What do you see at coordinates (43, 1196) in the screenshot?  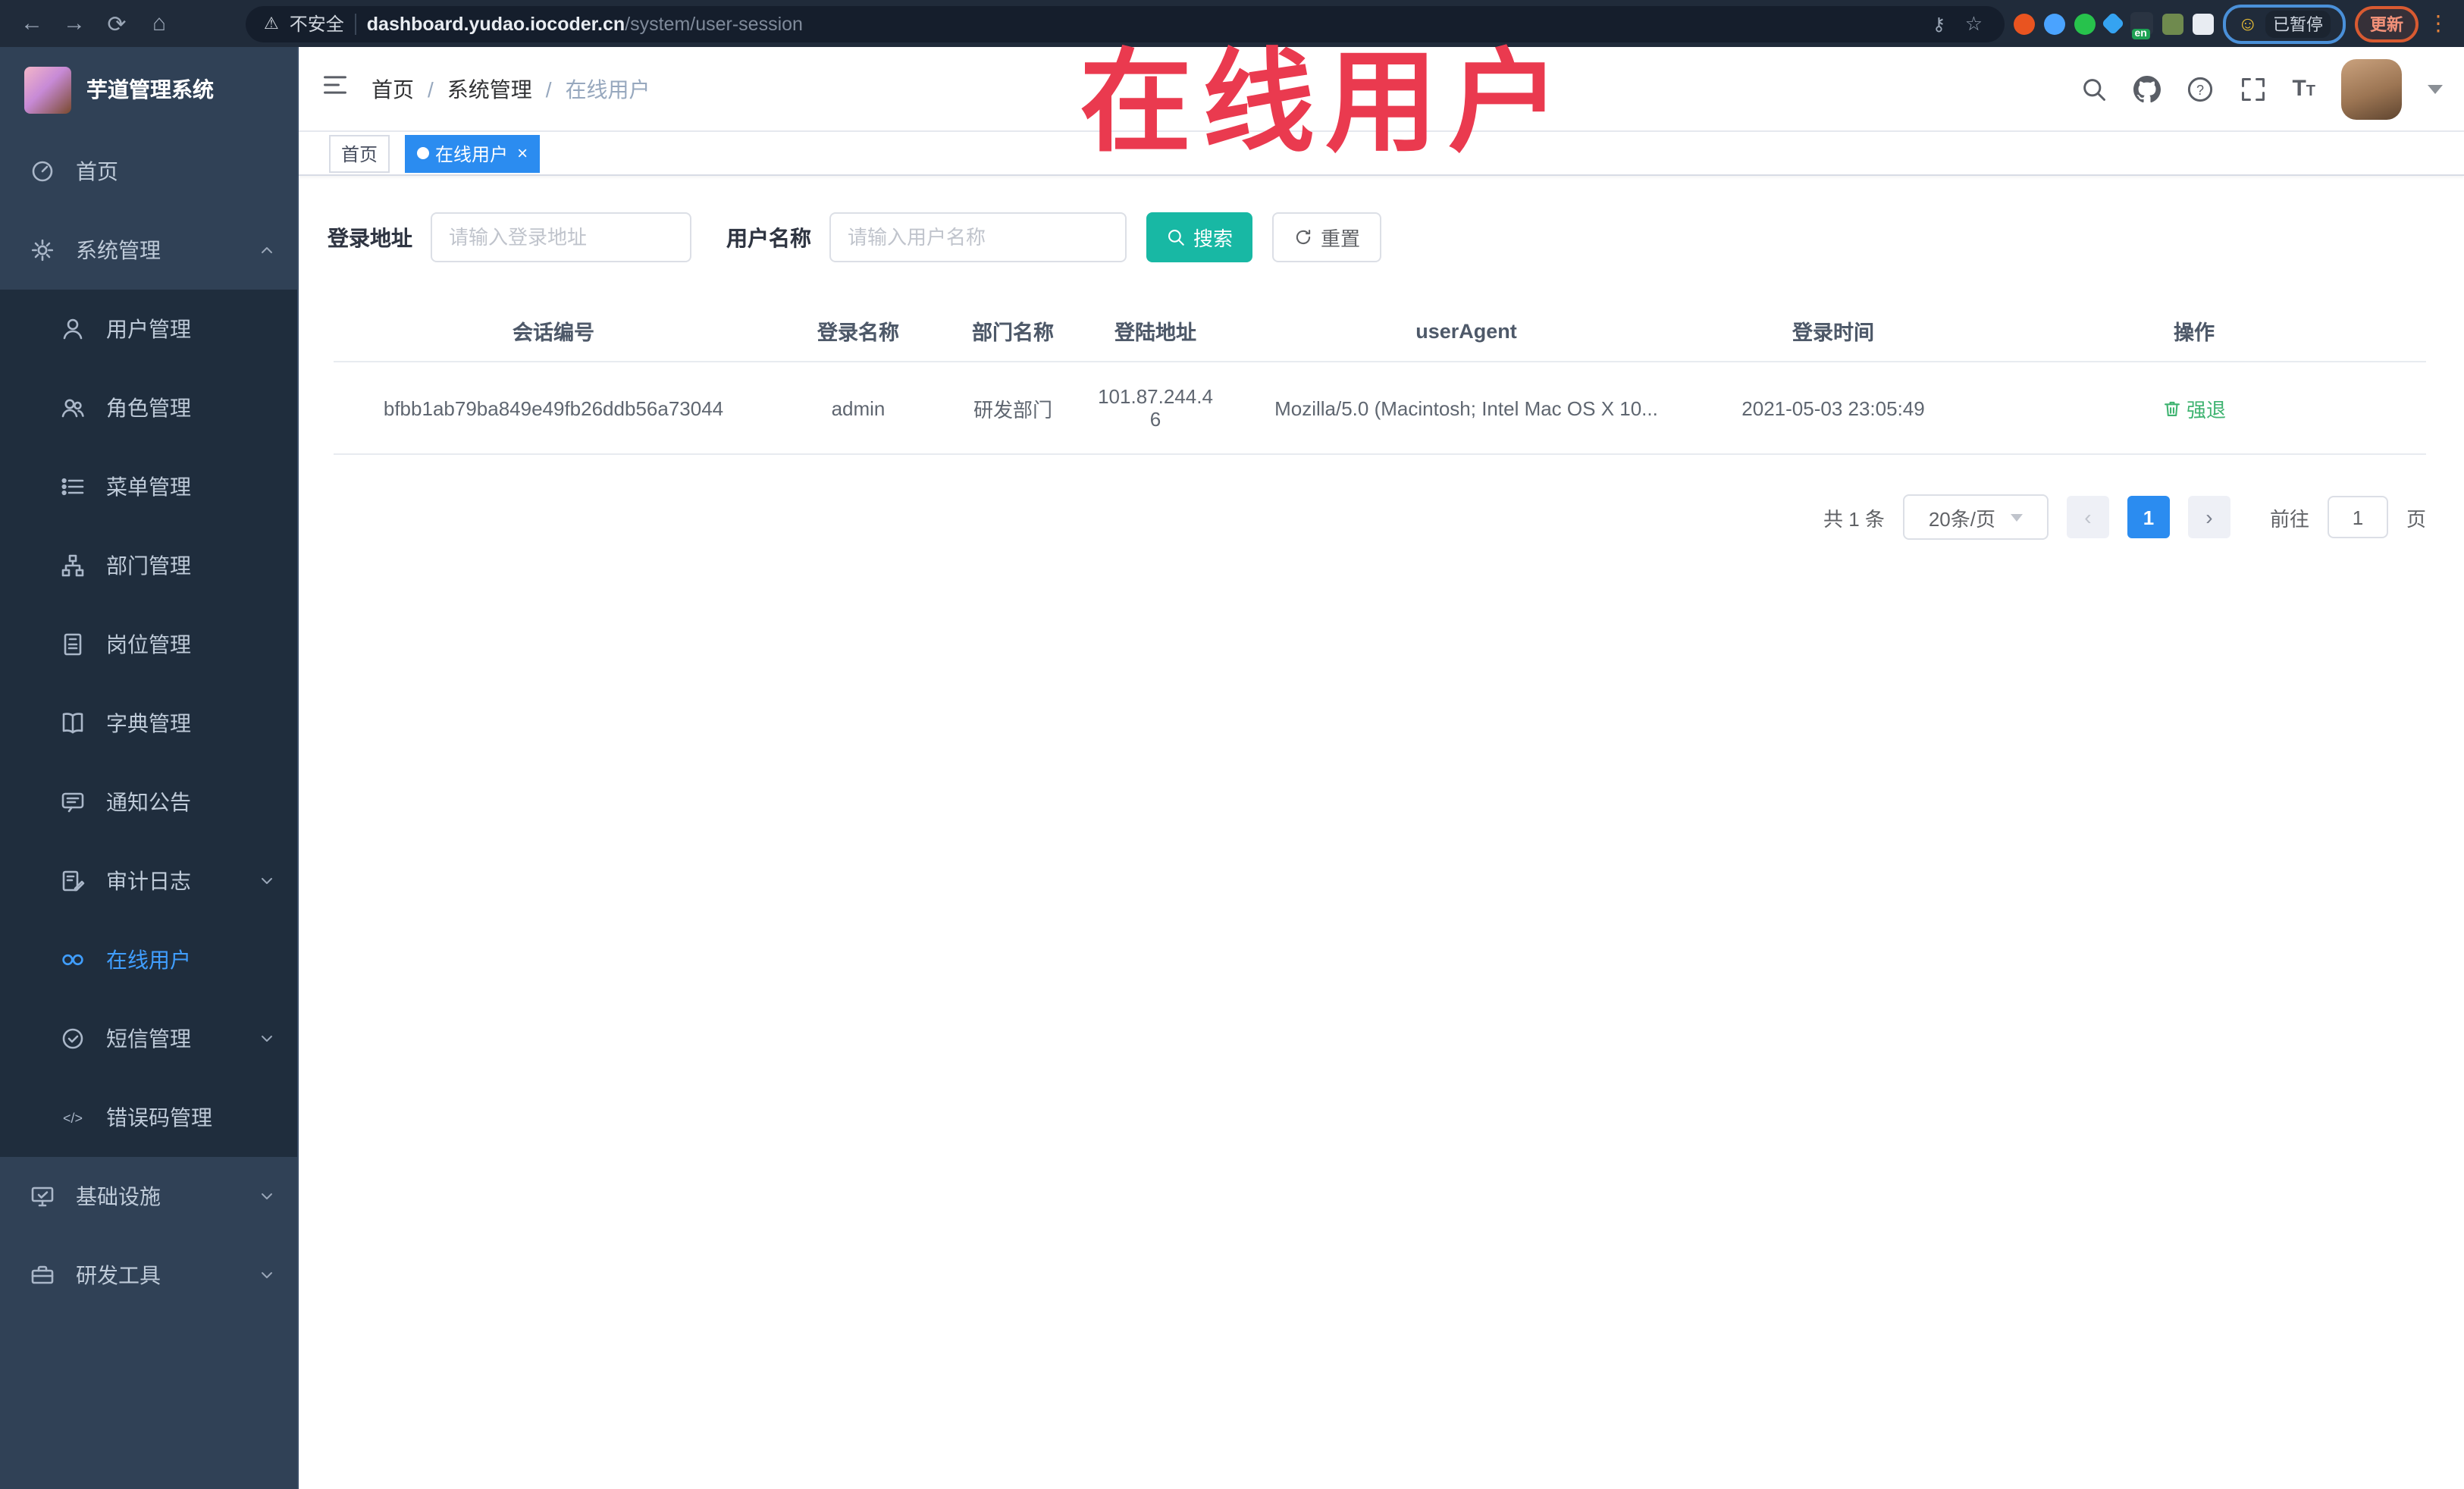 I see `monitor-check-icon` at bounding box center [43, 1196].